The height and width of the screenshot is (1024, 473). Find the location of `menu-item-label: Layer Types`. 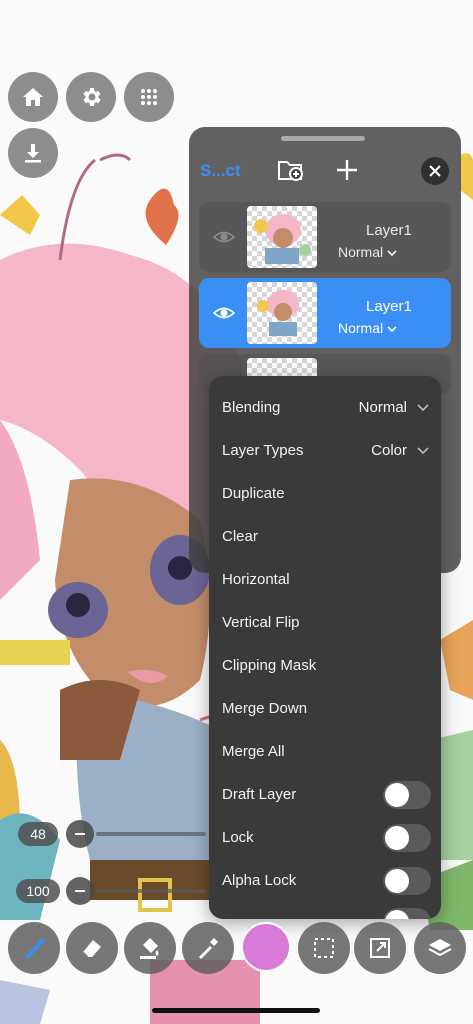

menu-item-label: Layer Types is located at coordinates (263, 450).